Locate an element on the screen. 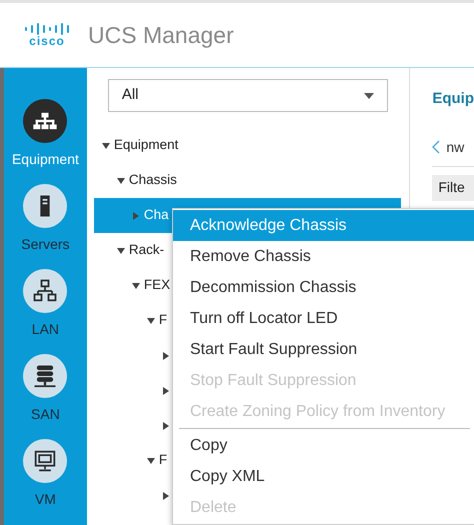  panel-title: Equip is located at coordinates (453, 99).